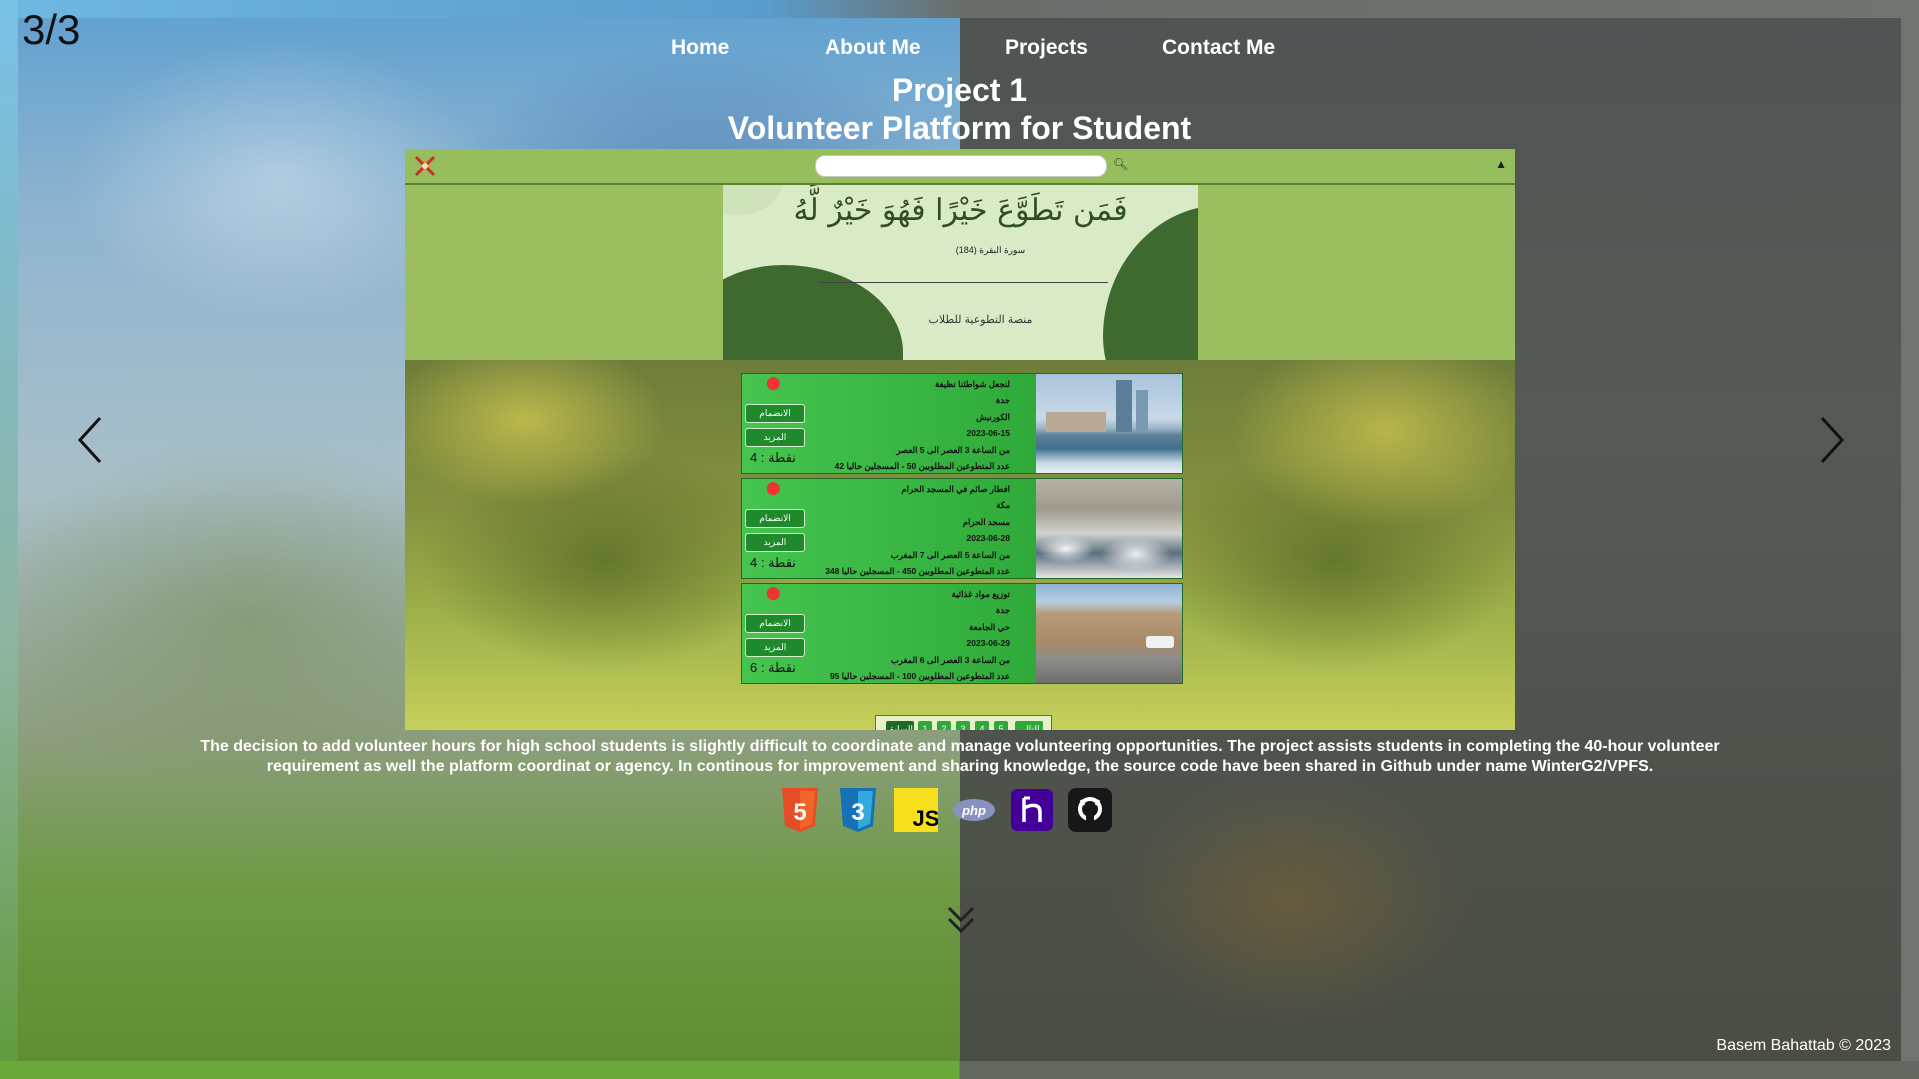 The height and width of the screenshot is (1079, 1919). What do you see at coordinates (950, 659) in the screenshot?
I see `card-time: من الساعة 3 العصر الى 6 المغرب` at bounding box center [950, 659].